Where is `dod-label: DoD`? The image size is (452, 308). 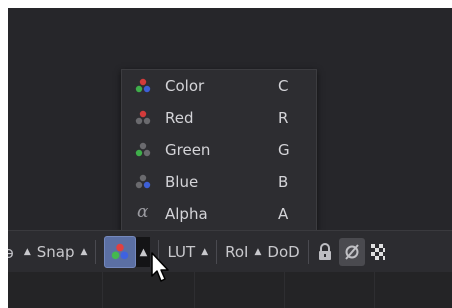 dod-label: DoD is located at coordinates (283, 252).